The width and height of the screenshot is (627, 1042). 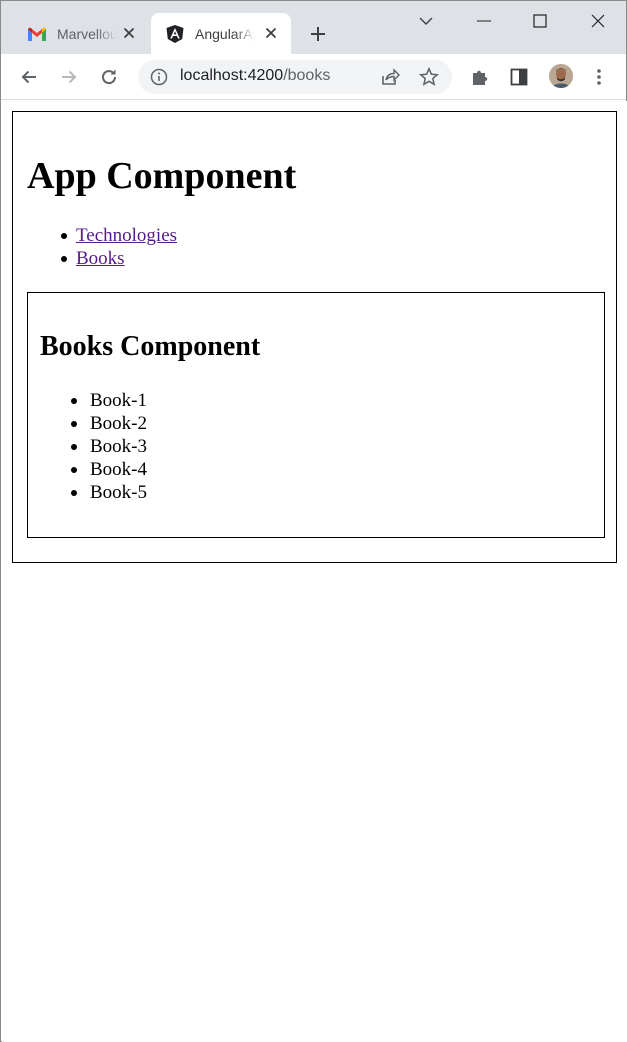 What do you see at coordinates (159, 77) in the screenshot?
I see `site-info-icon` at bounding box center [159, 77].